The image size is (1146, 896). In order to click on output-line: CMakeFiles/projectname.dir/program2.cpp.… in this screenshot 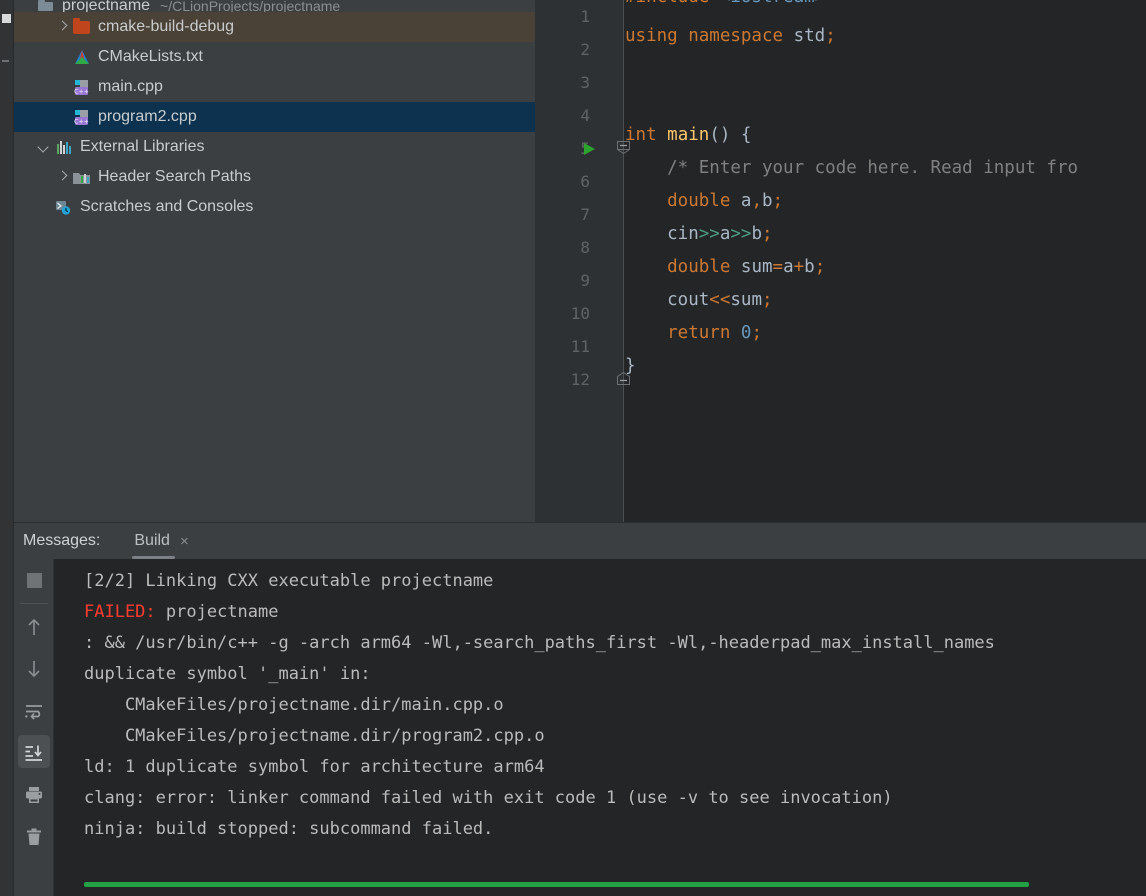, I will do `click(314, 736)`.